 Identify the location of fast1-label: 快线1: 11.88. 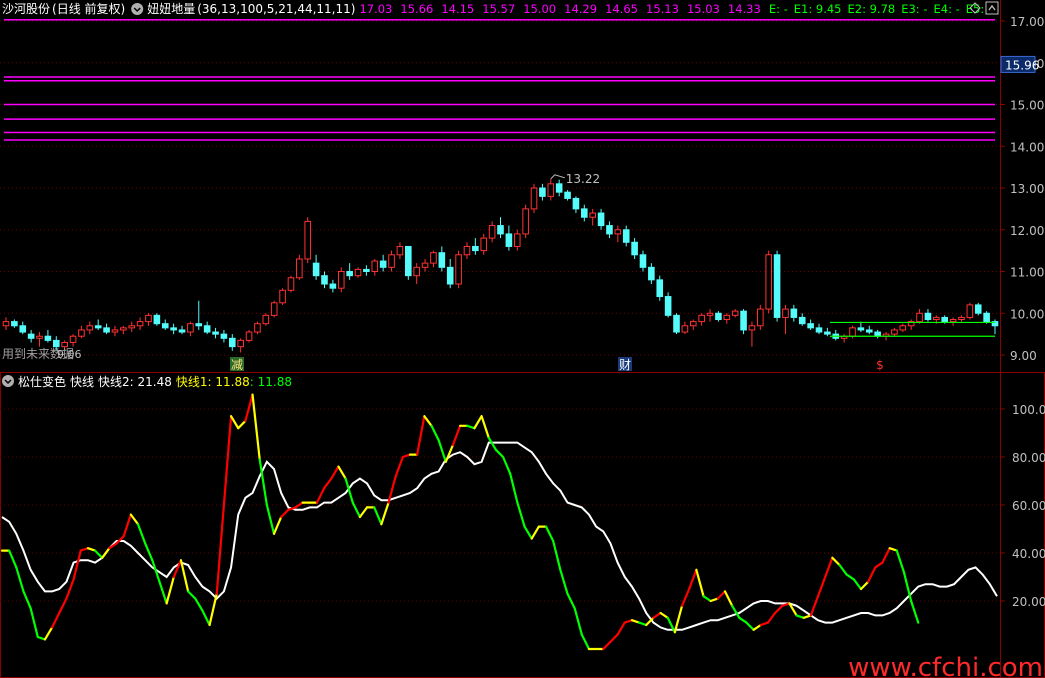
(213, 382).